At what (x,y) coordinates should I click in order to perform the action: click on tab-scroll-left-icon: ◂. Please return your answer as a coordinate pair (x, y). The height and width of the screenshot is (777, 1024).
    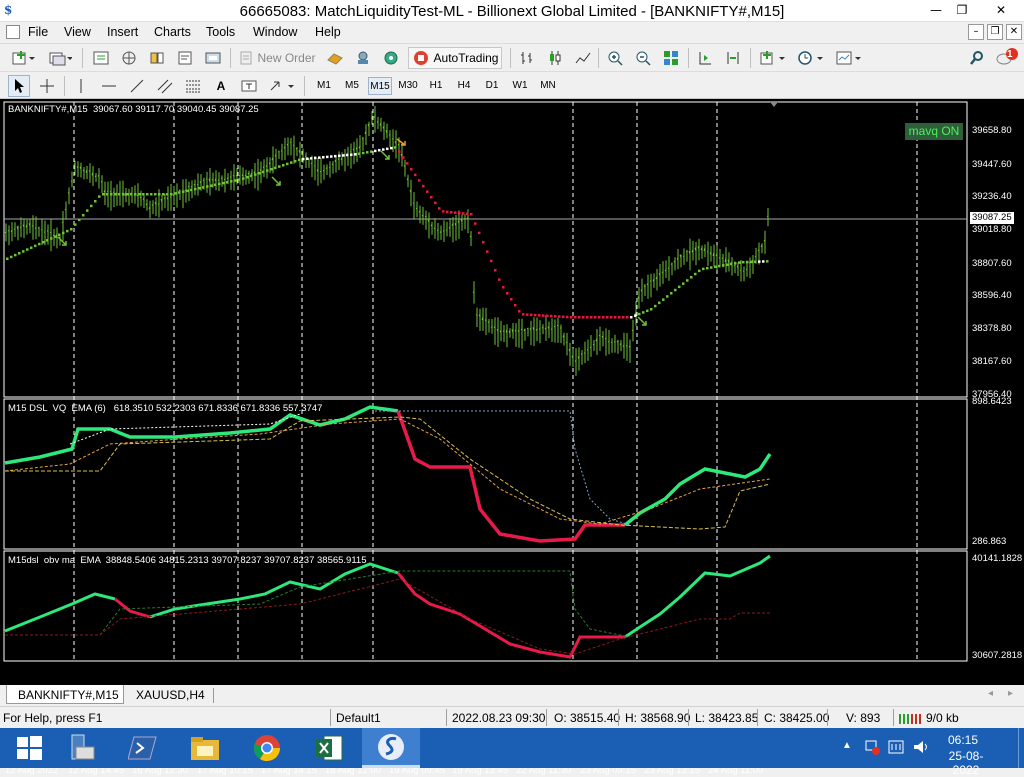
    Looking at the image, I should click on (990, 693).